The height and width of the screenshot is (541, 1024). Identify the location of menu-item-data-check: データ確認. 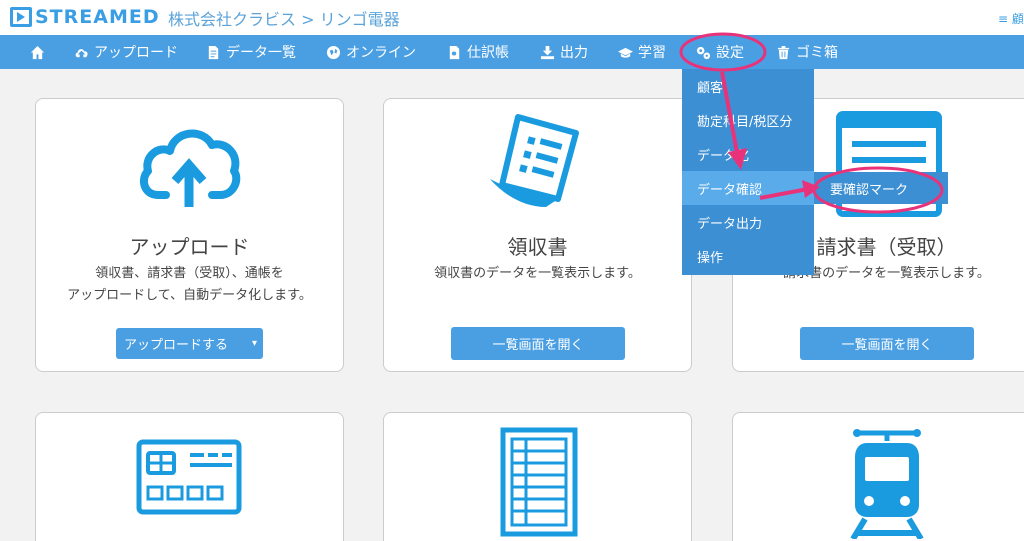
(748, 188).